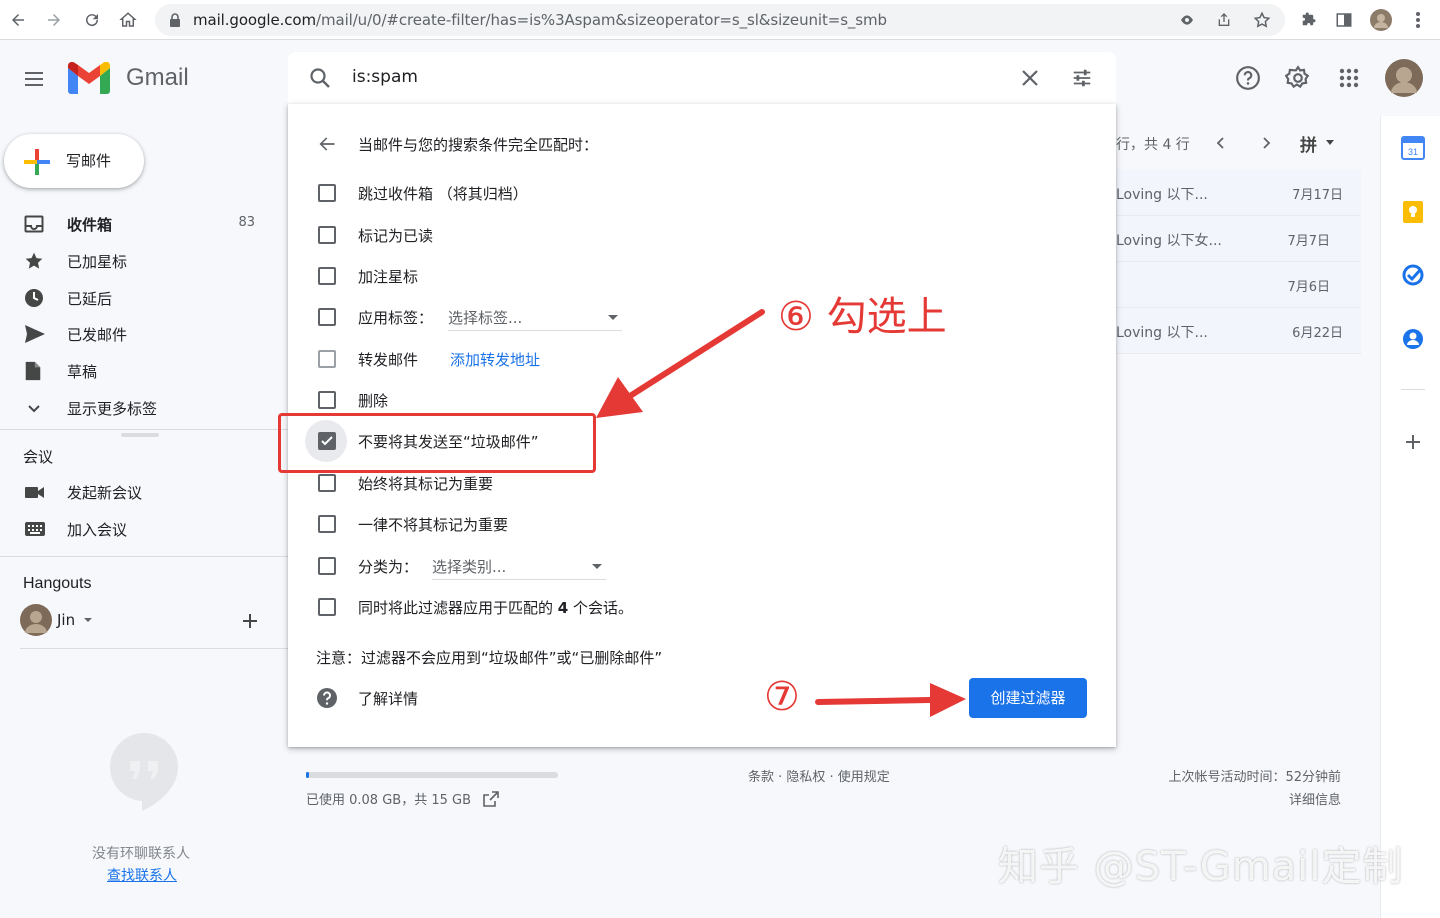  What do you see at coordinates (327, 144) in the screenshot?
I see `back-arrow-icon` at bounding box center [327, 144].